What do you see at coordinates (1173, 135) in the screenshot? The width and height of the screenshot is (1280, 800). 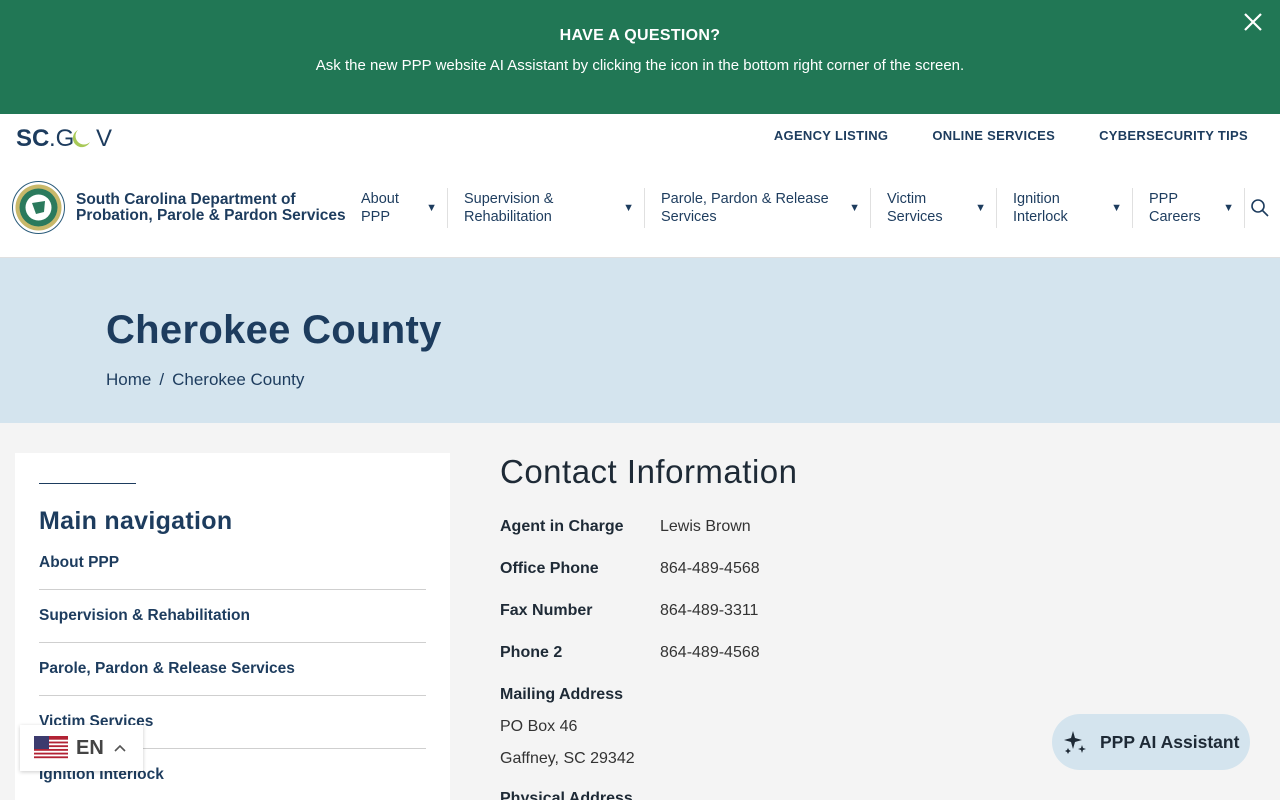 I see `cybersecurity-tips-link: CYBERSECURITY TIPS` at bounding box center [1173, 135].